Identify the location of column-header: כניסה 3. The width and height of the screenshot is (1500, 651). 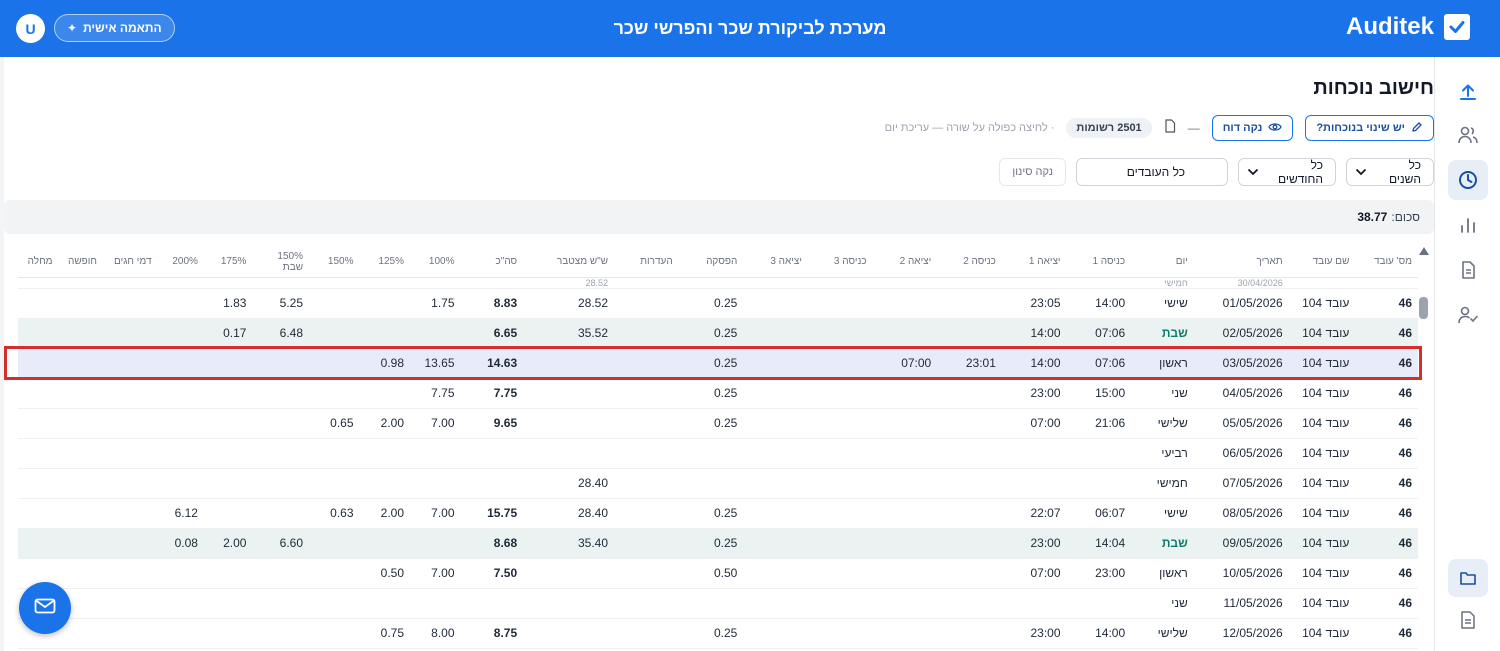
(840, 262).